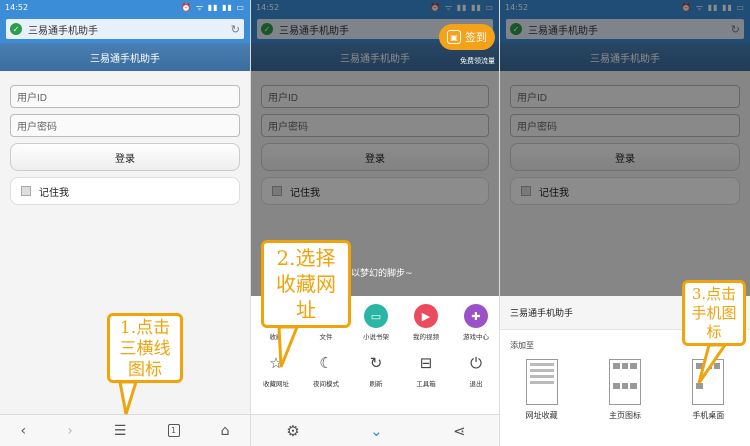 The width and height of the screenshot is (750, 446). What do you see at coordinates (708, 415) in the screenshot?
I see `tile-label: 手机桌面` at bounding box center [708, 415].